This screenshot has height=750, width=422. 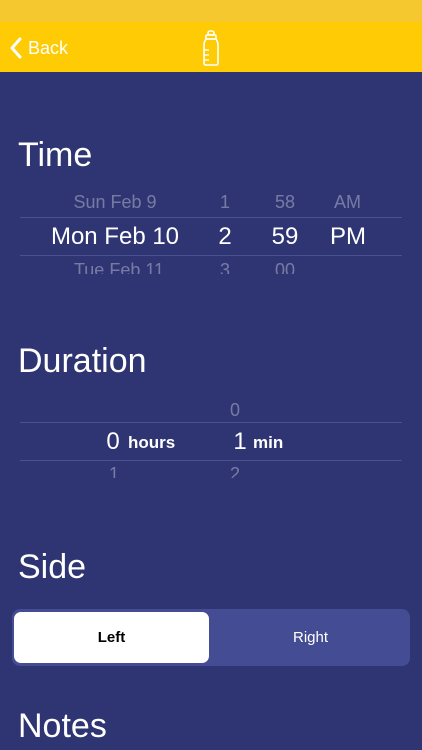 I want to click on notes-title: Notes, so click(x=62, y=726).